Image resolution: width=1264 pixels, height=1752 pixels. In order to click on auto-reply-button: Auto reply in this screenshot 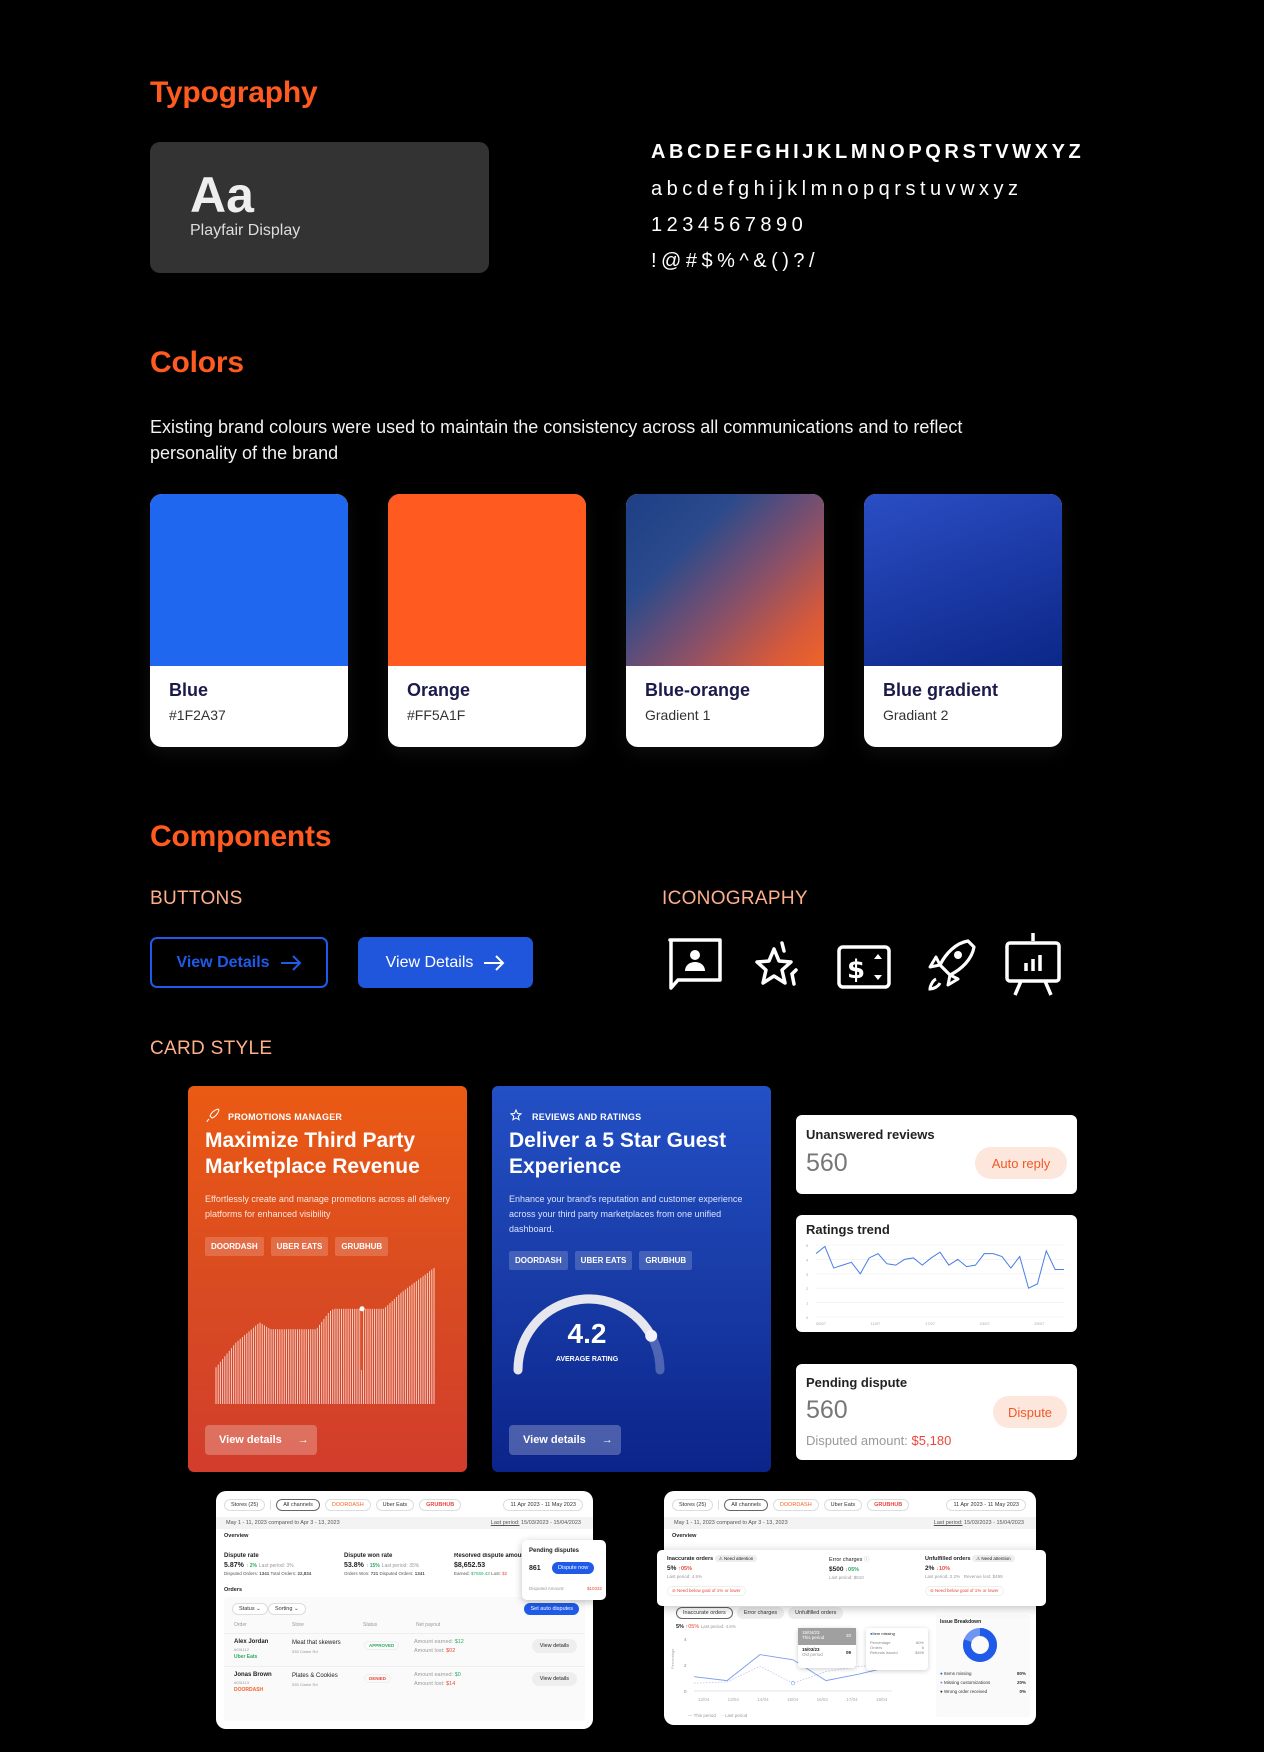, I will do `click(1021, 1163)`.